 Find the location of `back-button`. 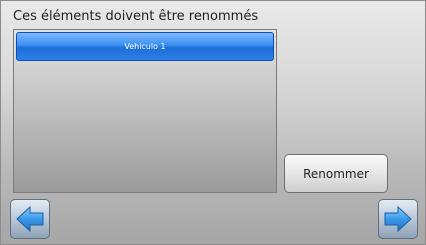

back-button is located at coordinates (30, 219).